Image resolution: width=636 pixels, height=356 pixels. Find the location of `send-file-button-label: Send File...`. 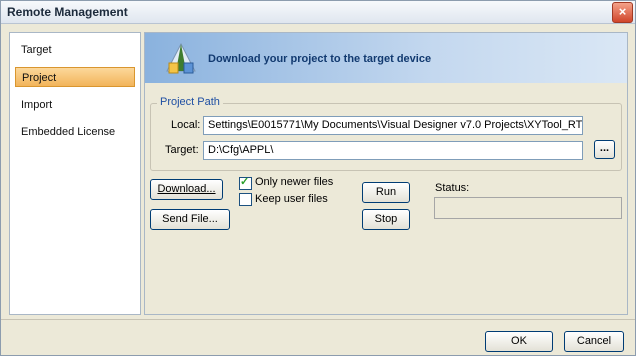

send-file-button-label: Send File... is located at coordinates (190, 219).